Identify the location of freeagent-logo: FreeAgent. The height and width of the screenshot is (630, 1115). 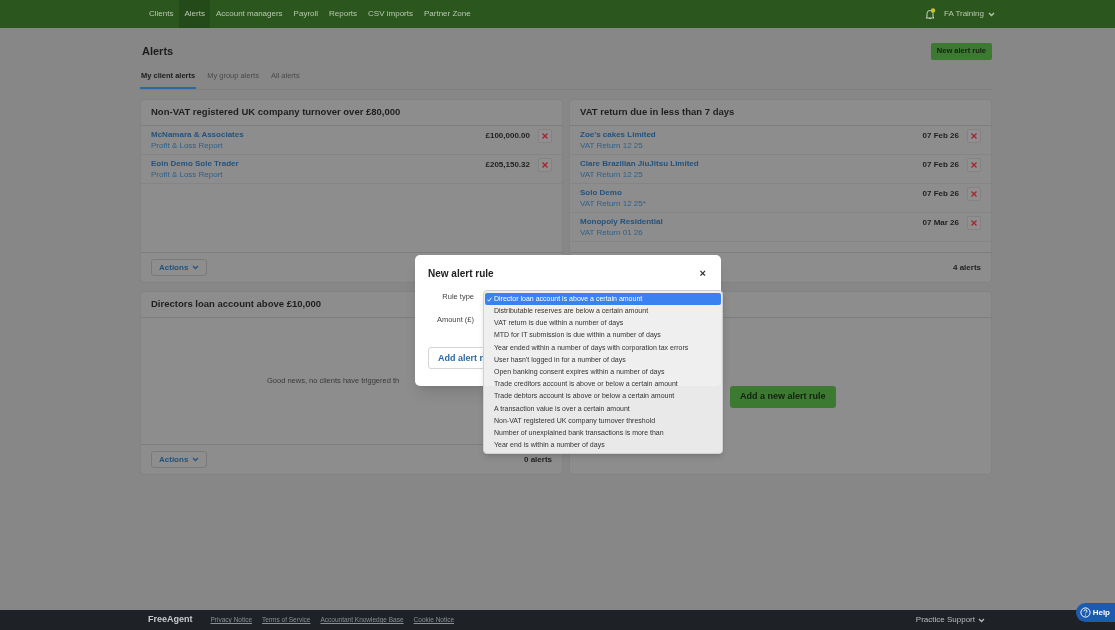
(170, 620).